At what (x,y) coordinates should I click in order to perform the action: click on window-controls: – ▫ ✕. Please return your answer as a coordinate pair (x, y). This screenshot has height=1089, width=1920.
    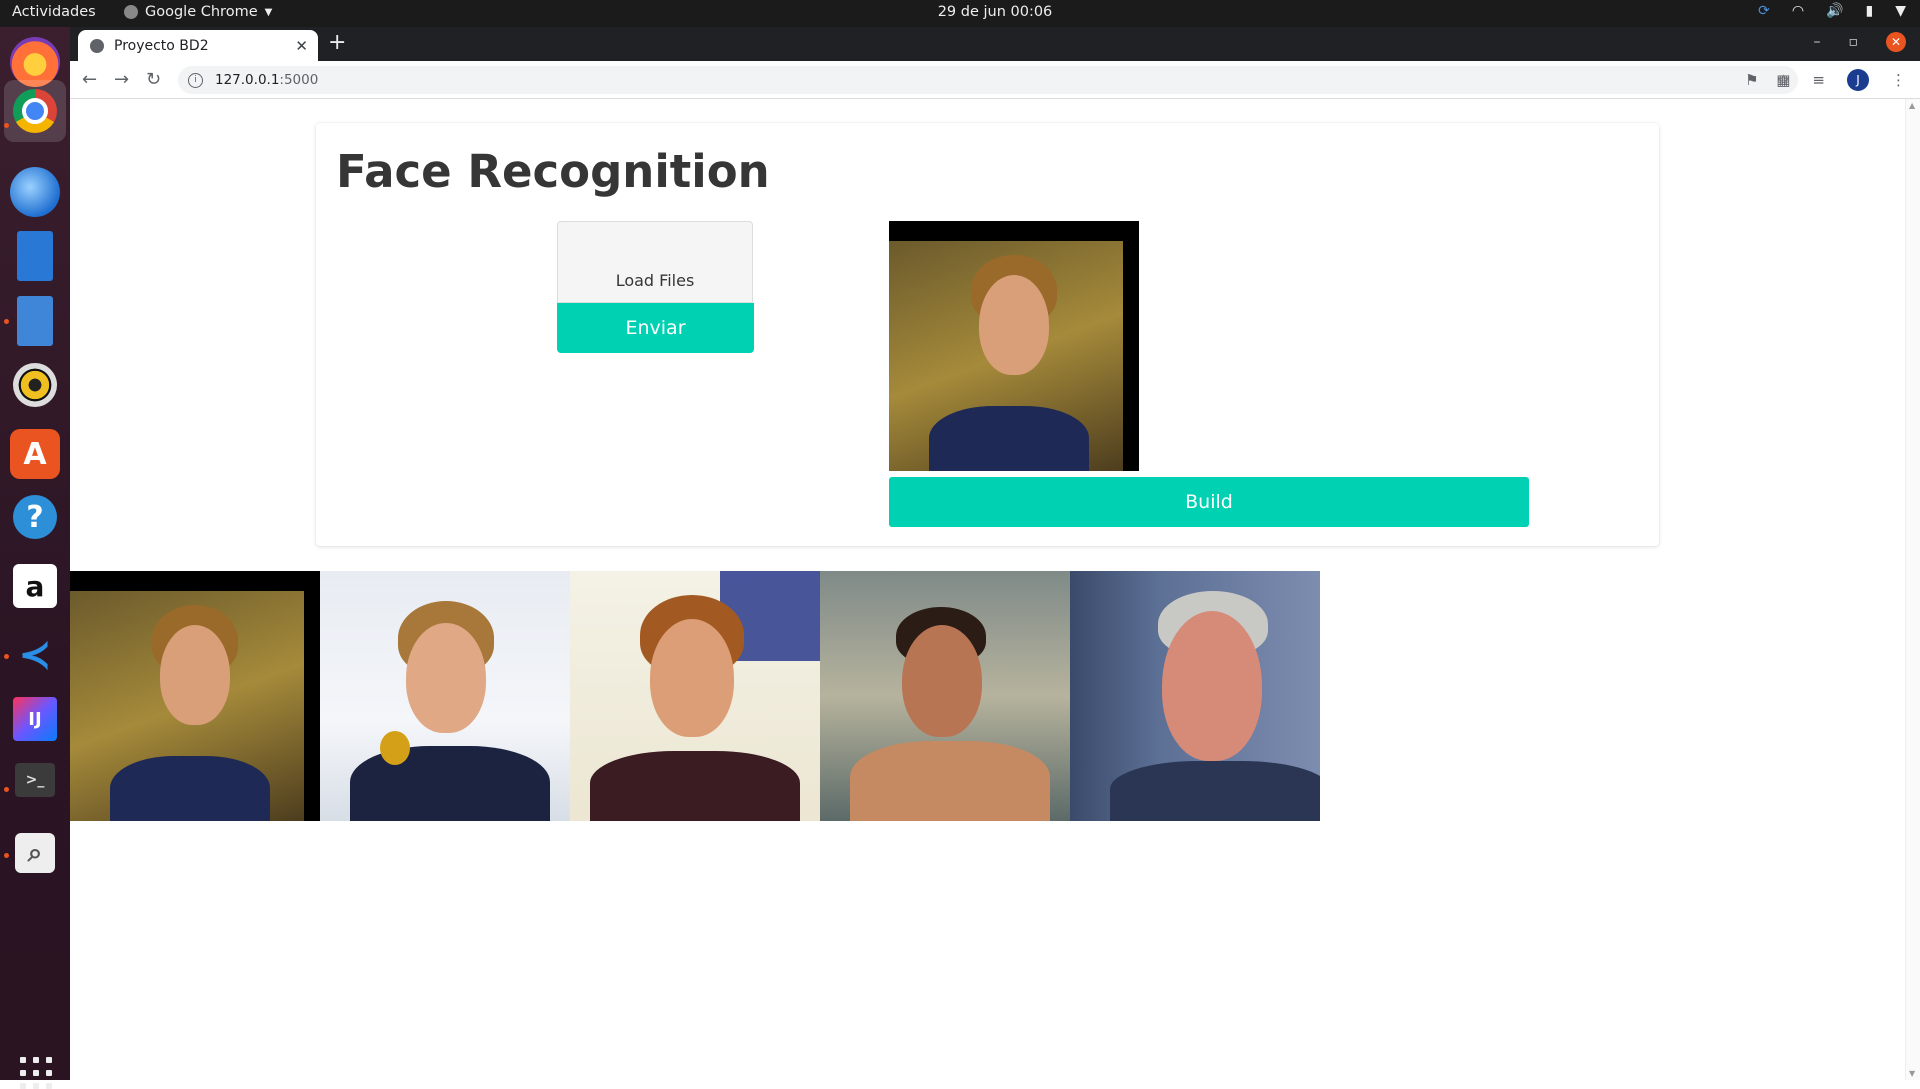
    Looking at the image, I should click on (1860, 42).